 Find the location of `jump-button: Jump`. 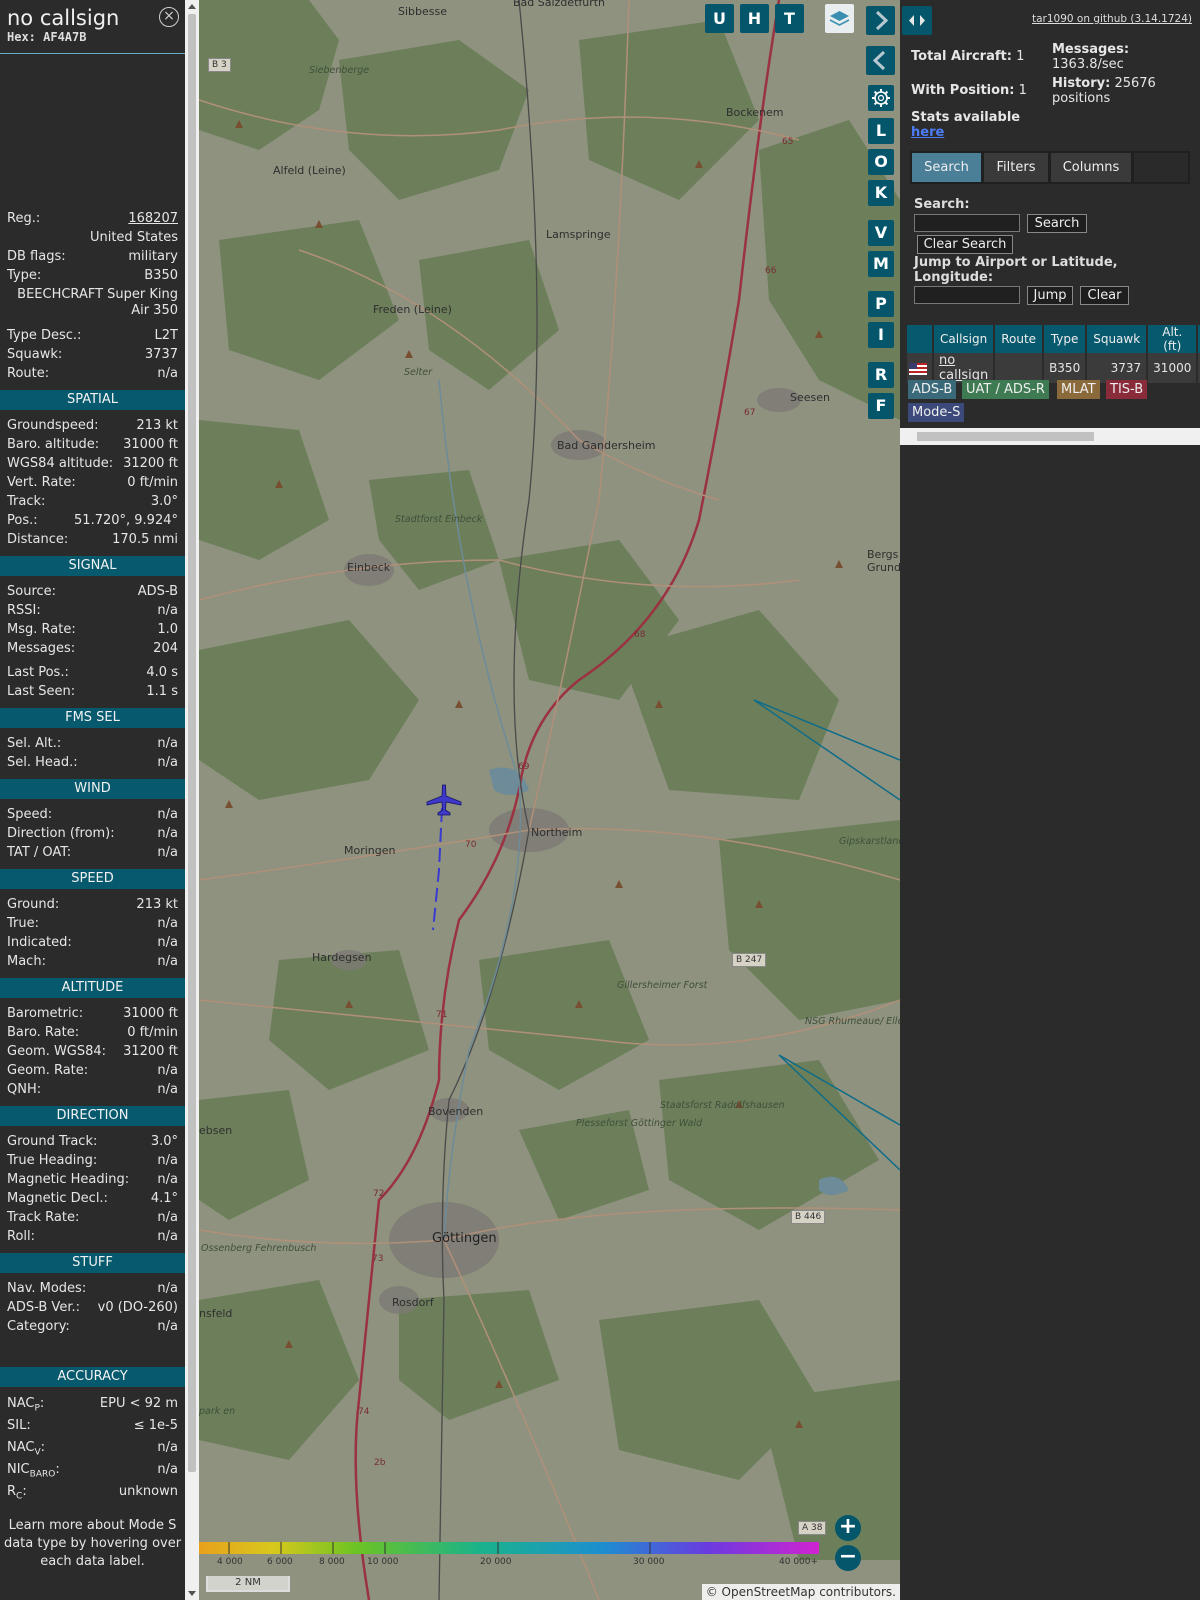

jump-button: Jump is located at coordinates (1050, 295).